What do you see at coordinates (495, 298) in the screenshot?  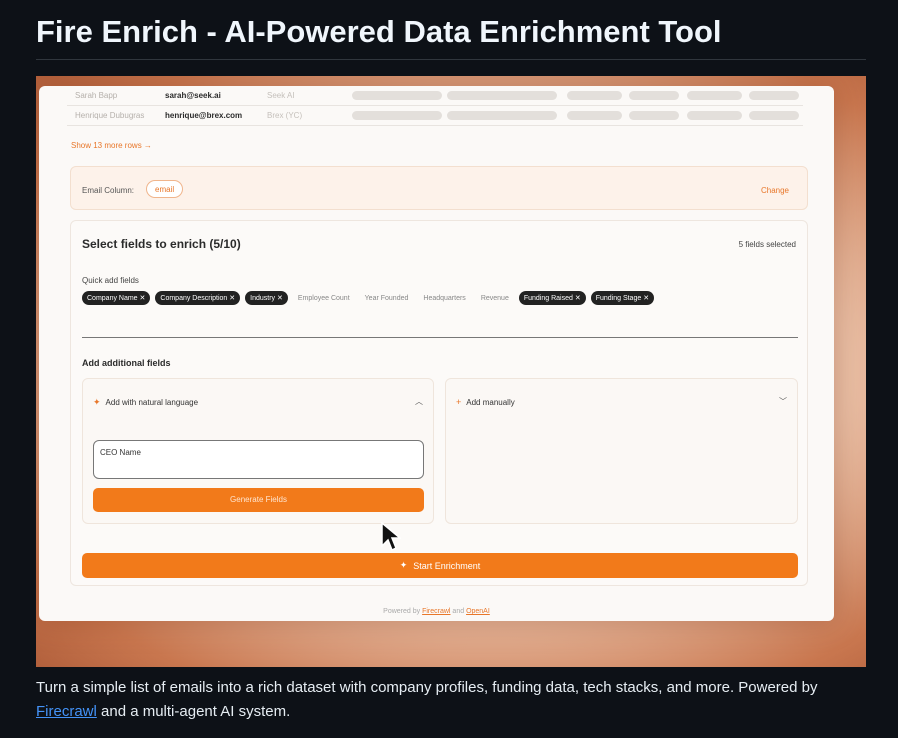 I see `field-chip: Revenue` at bounding box center [495, 298].